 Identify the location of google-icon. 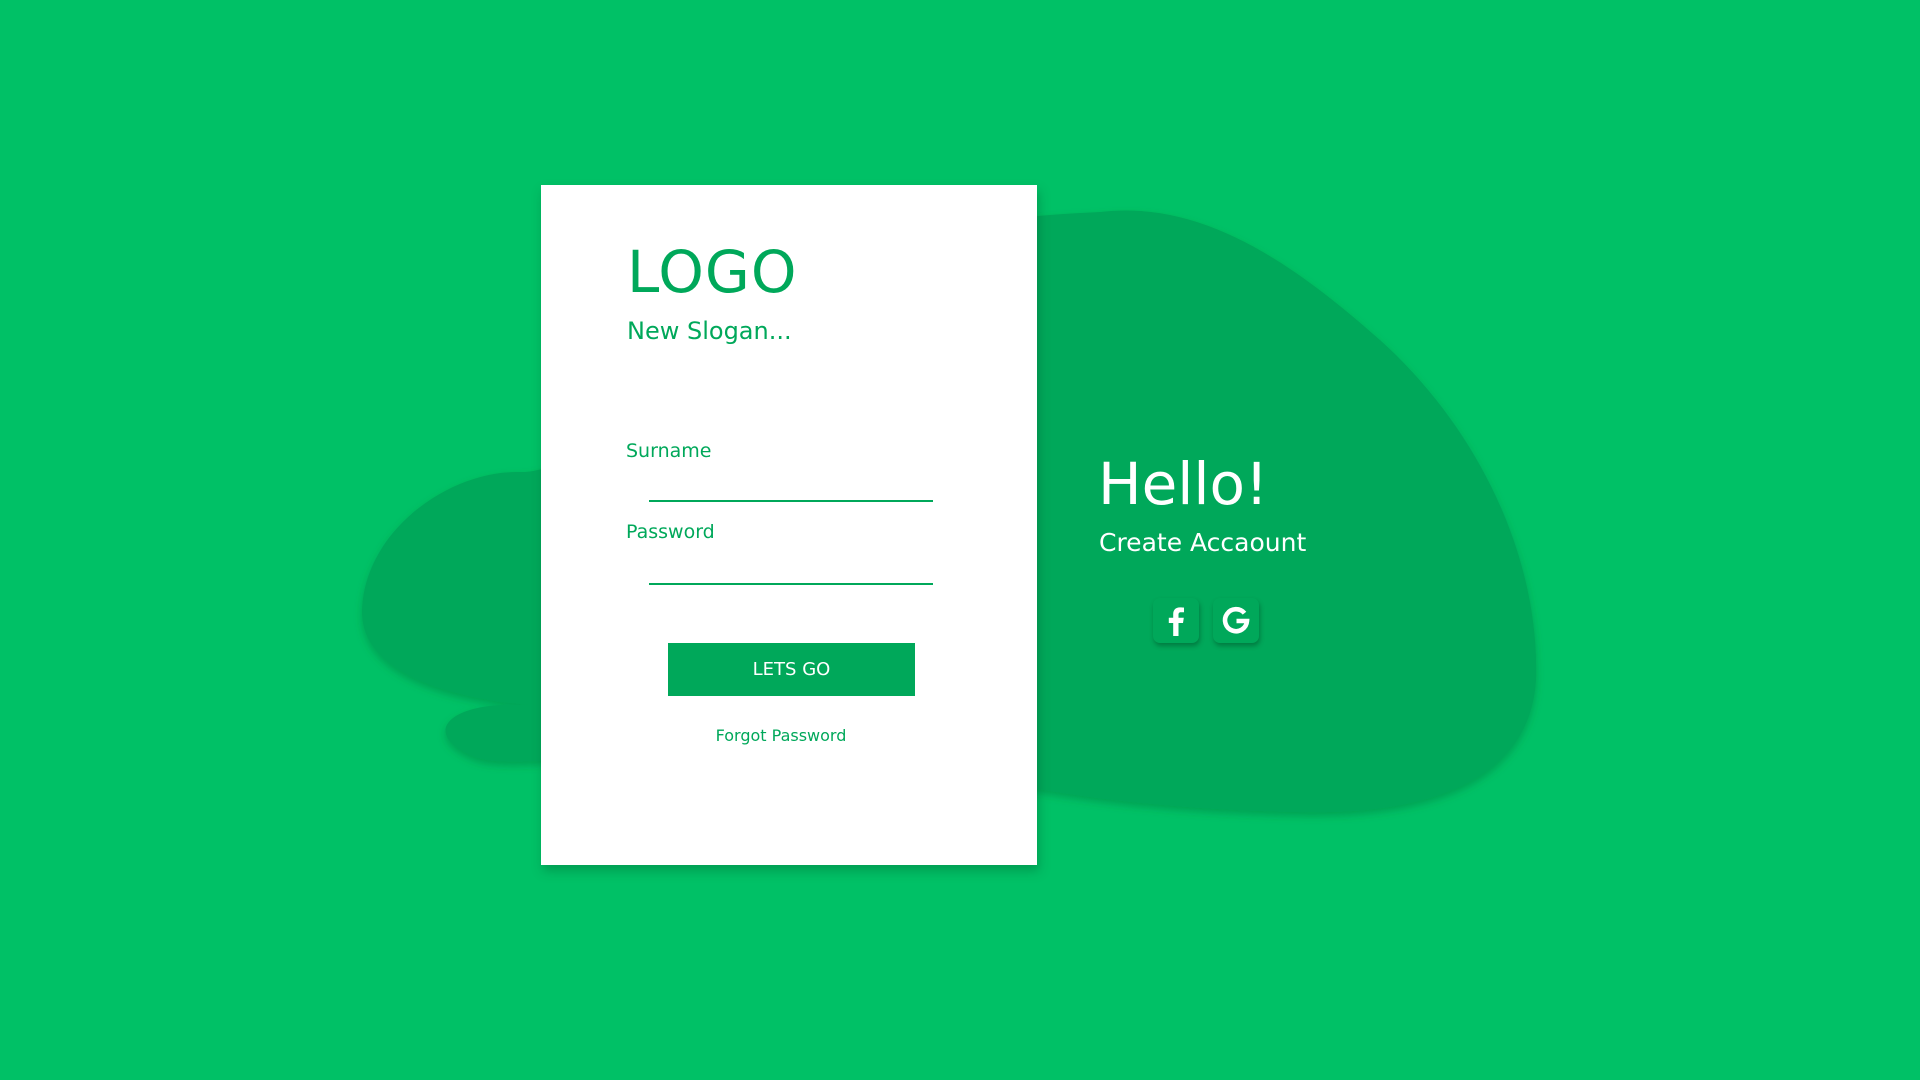
(1236, 620).